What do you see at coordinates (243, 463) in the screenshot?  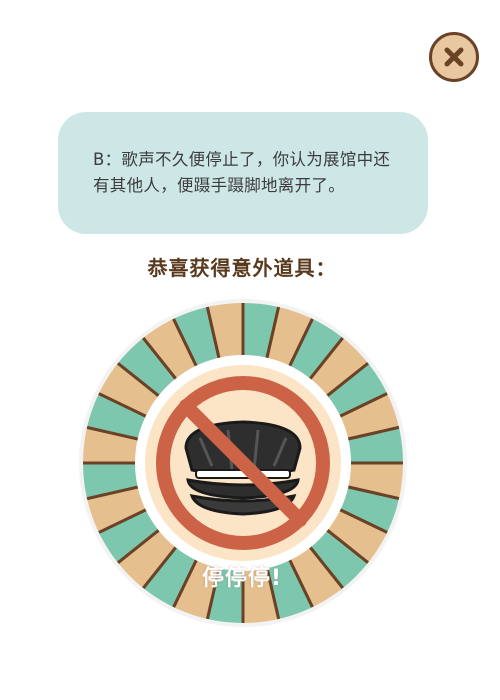 I see `black-cap-prohibited-icon` at bounding box center [243, 463].